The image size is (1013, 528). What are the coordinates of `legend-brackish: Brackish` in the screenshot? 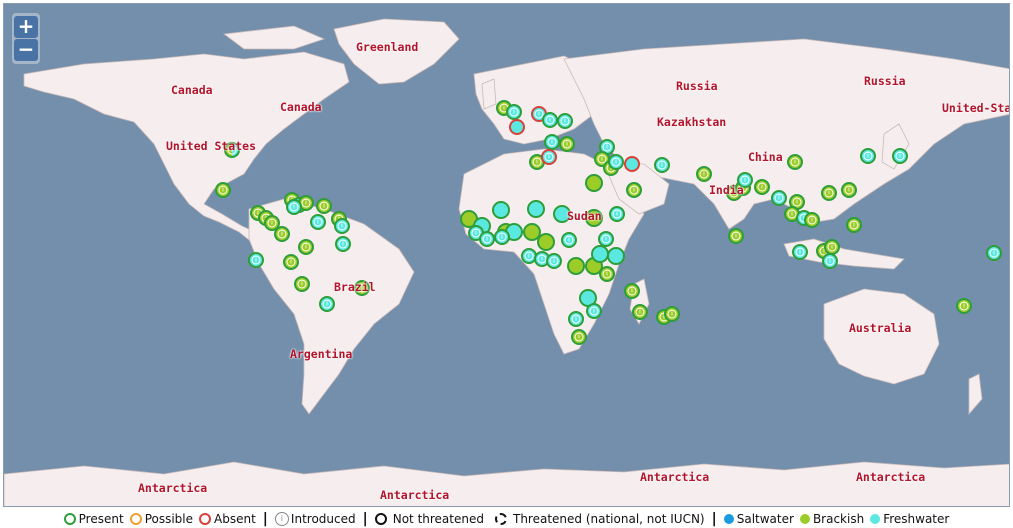 It's located at (831, 519).